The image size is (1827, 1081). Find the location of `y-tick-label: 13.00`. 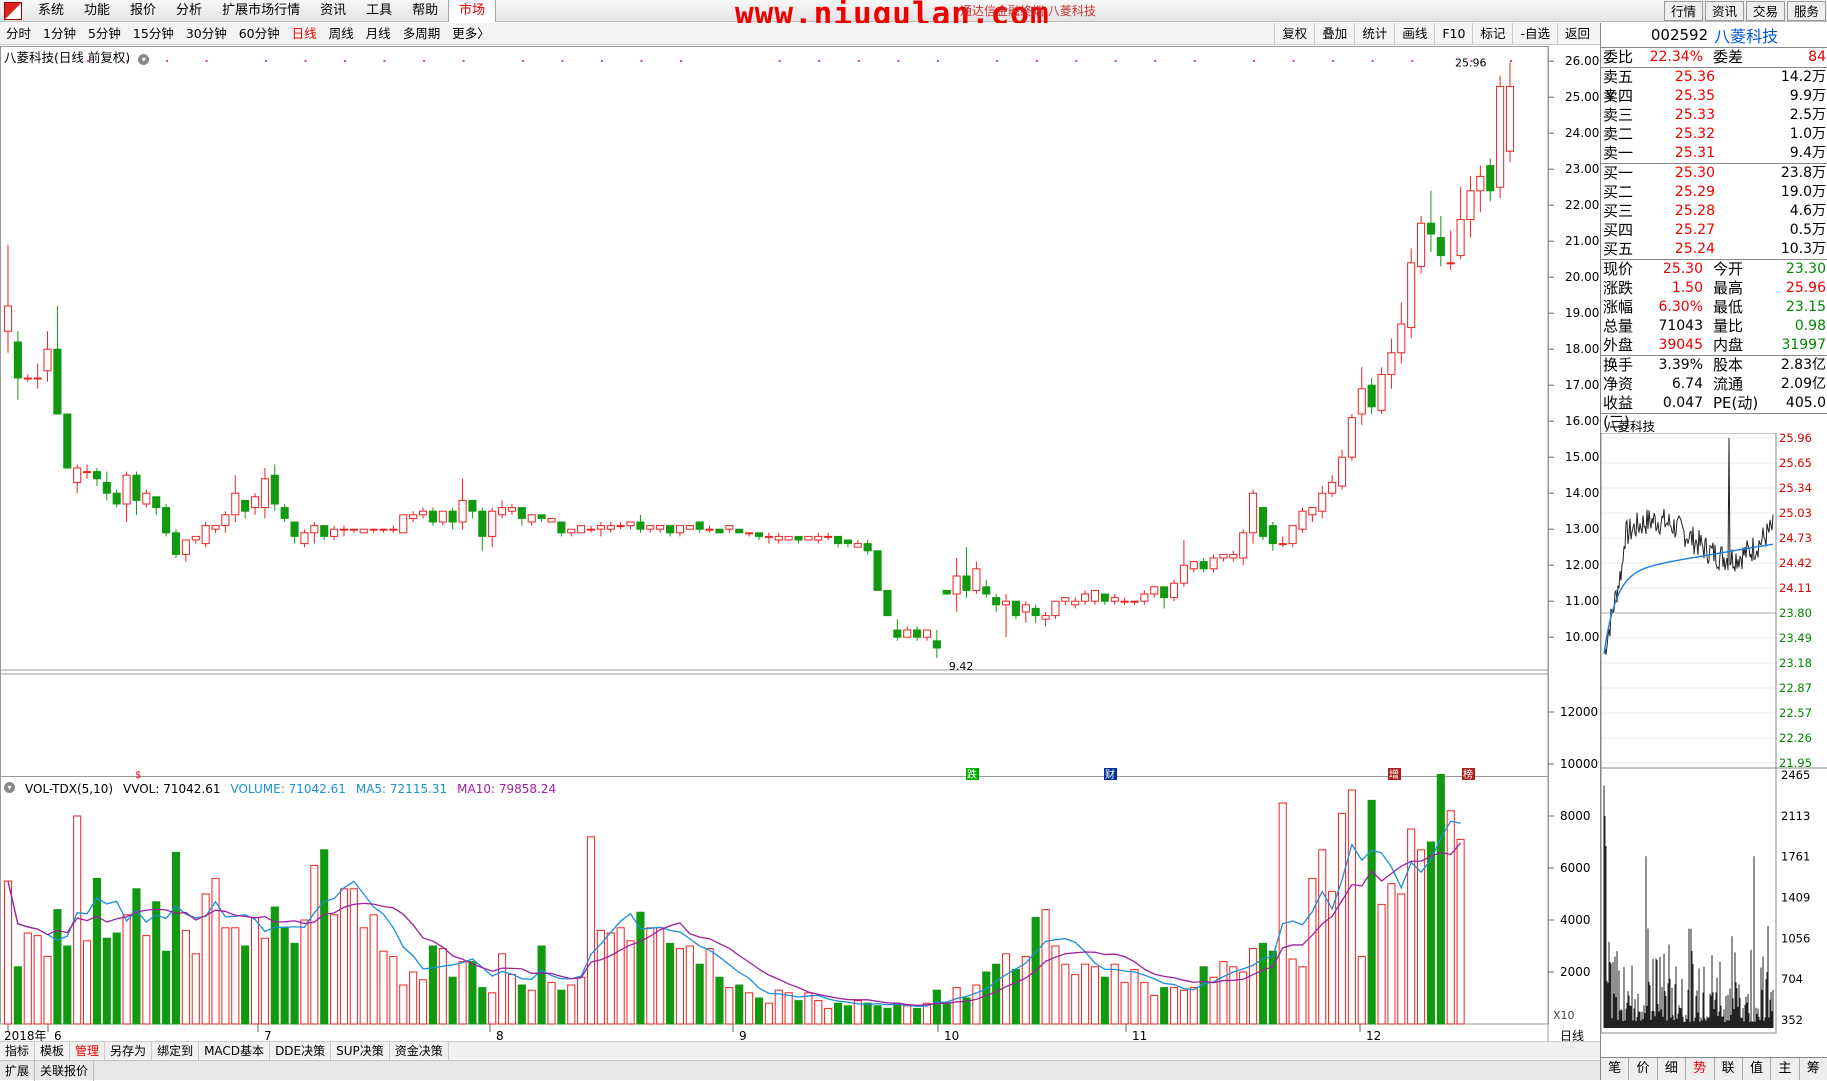

y-tick-label: 13.00 is located at coordinates (1582, 529).